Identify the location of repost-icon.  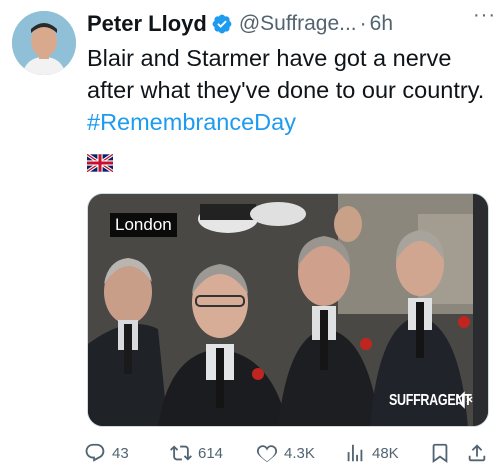
(181, 453).